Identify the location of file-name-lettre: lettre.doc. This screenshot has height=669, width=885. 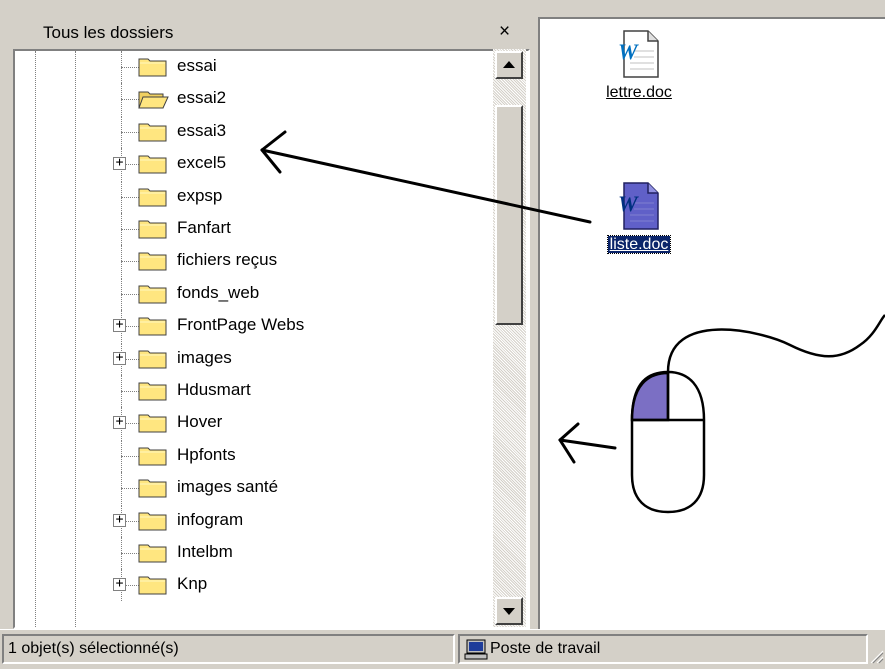
(639, 93).